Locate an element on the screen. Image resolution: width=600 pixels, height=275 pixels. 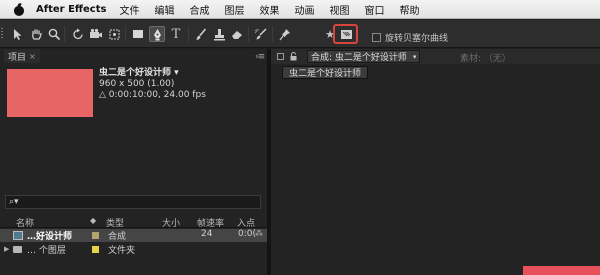
search-icon: ⌕▾ is located at coordinates (14, 202).